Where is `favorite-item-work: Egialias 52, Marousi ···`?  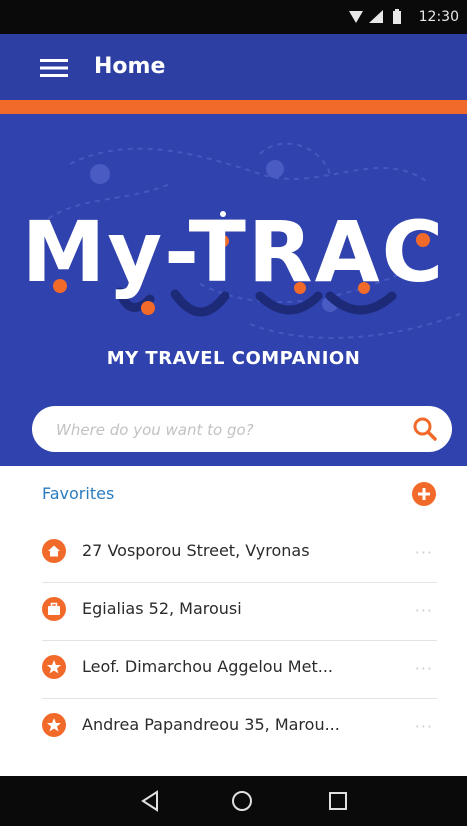 favorite-item-work: Egialias 52, Marousi ··· is located at coordinates (239, 611).